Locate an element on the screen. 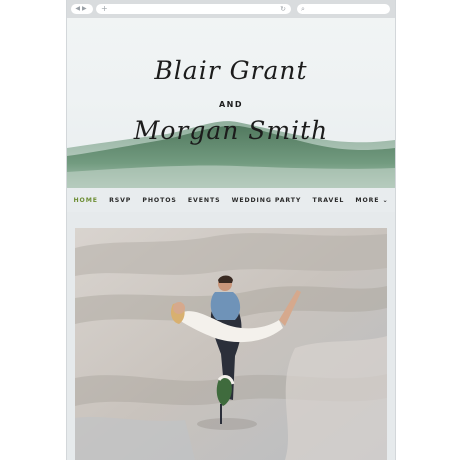  couple-name-two: Morgan Smith is located at coordinates (231, 130).